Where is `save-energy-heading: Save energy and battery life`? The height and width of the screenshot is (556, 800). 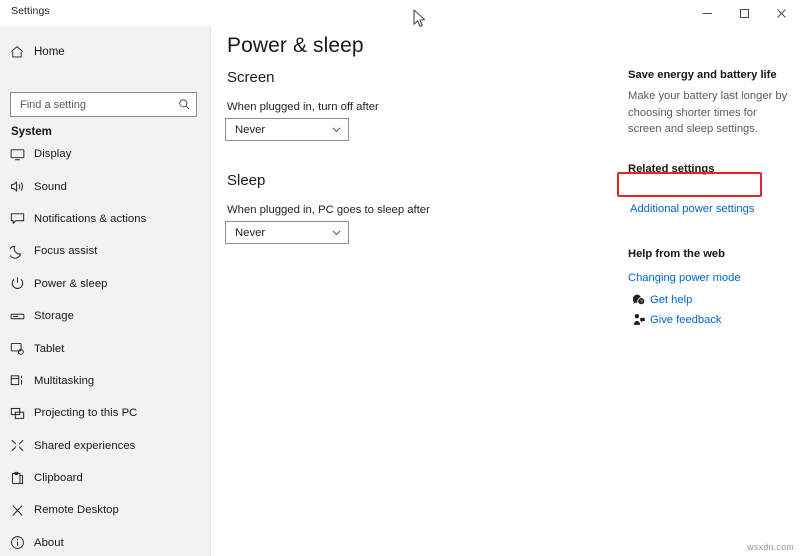 save-energy-heading: Save energy and battery life is located at coordinates (702, 75).